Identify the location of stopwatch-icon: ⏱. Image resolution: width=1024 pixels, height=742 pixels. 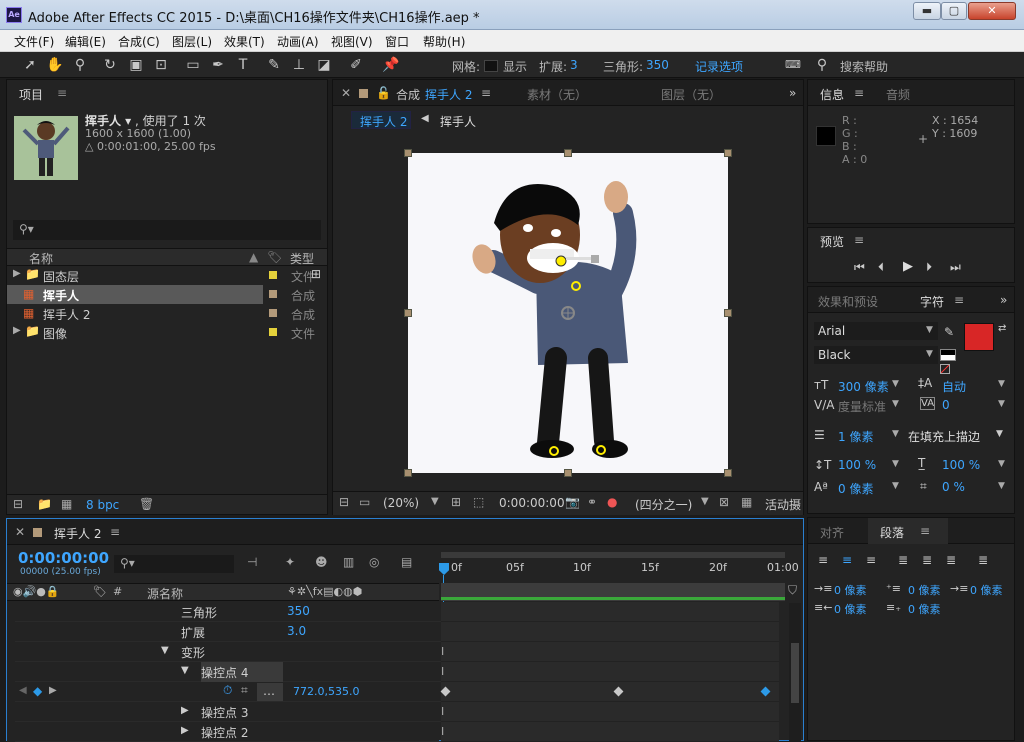
(227, 690).